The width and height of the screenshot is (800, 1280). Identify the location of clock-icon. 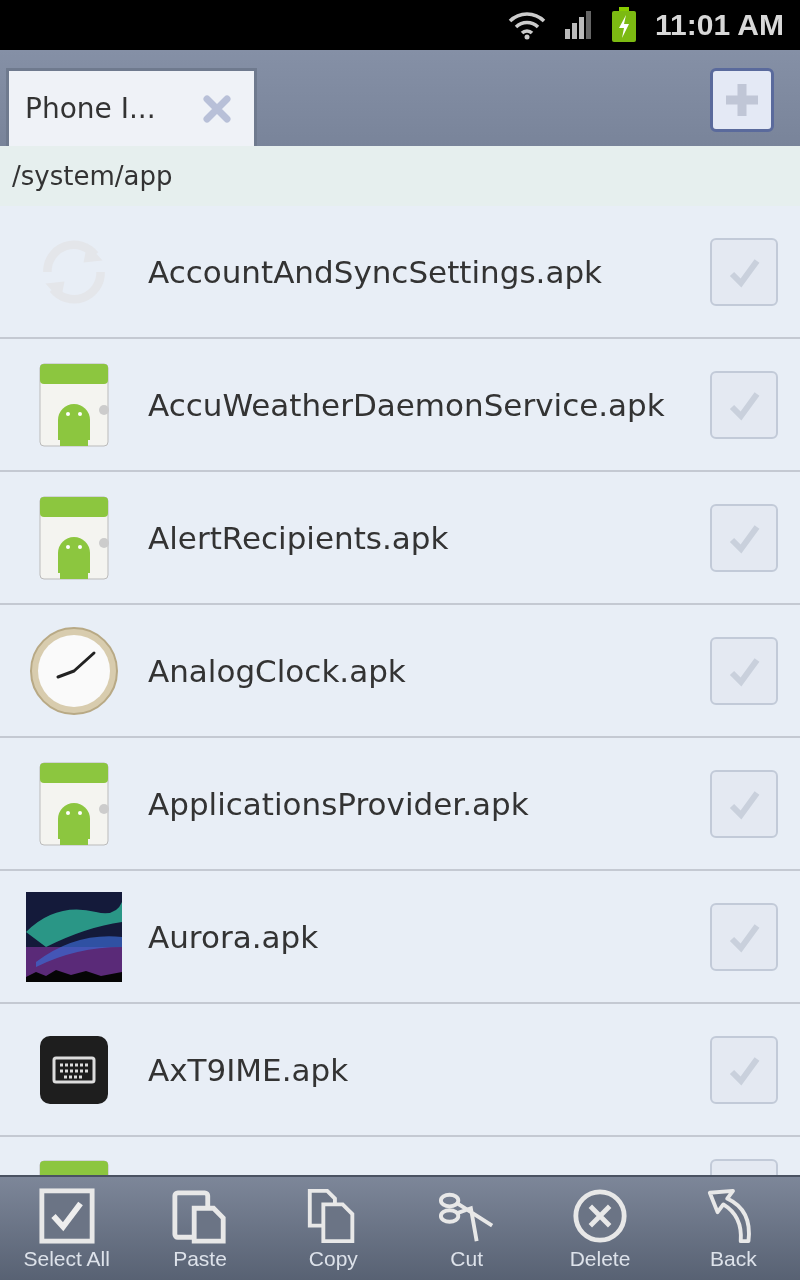
(74, 670).